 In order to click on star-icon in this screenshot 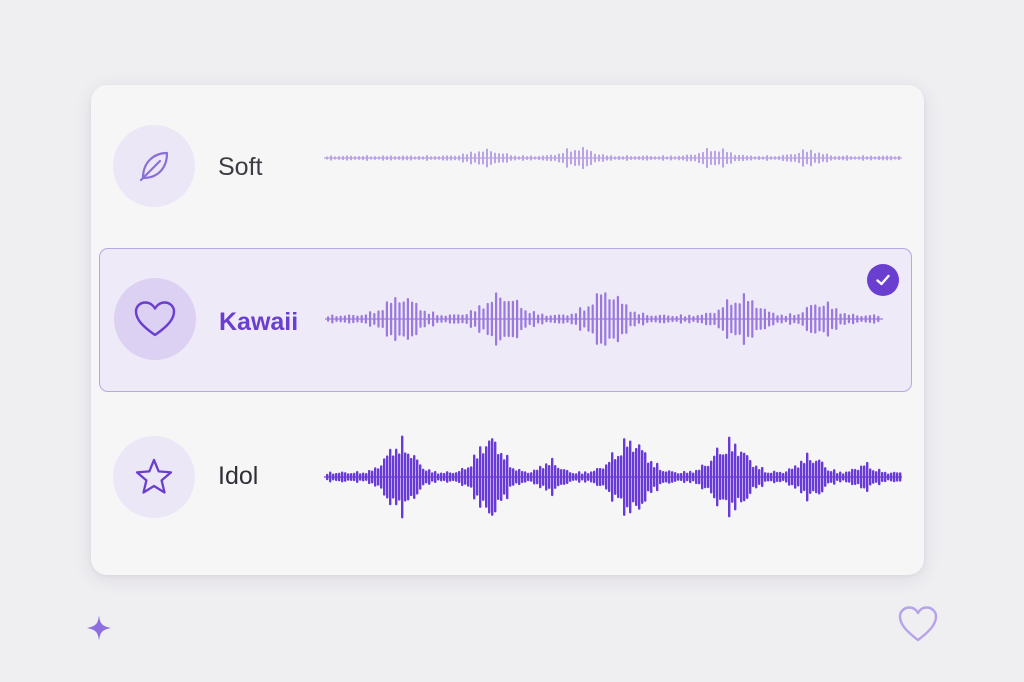, I will do `click(154, 476)`.